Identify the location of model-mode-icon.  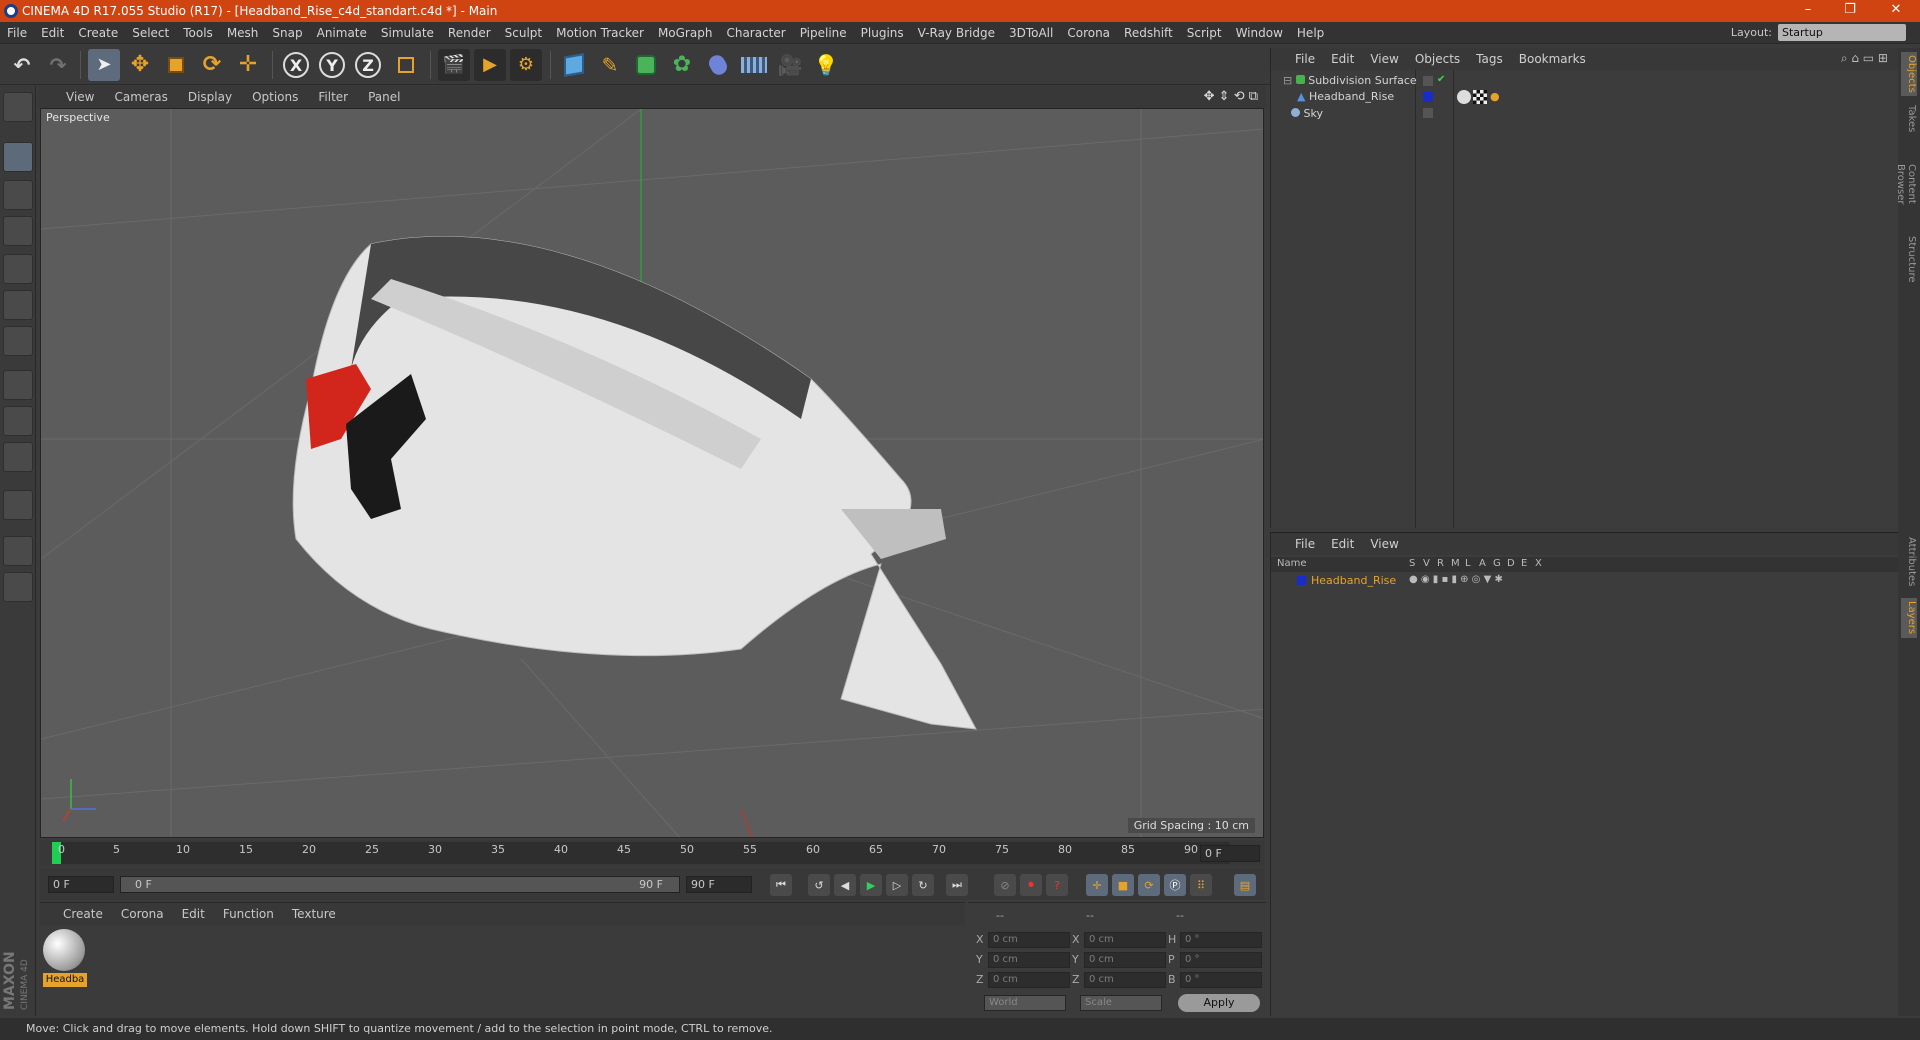
(18, 157).